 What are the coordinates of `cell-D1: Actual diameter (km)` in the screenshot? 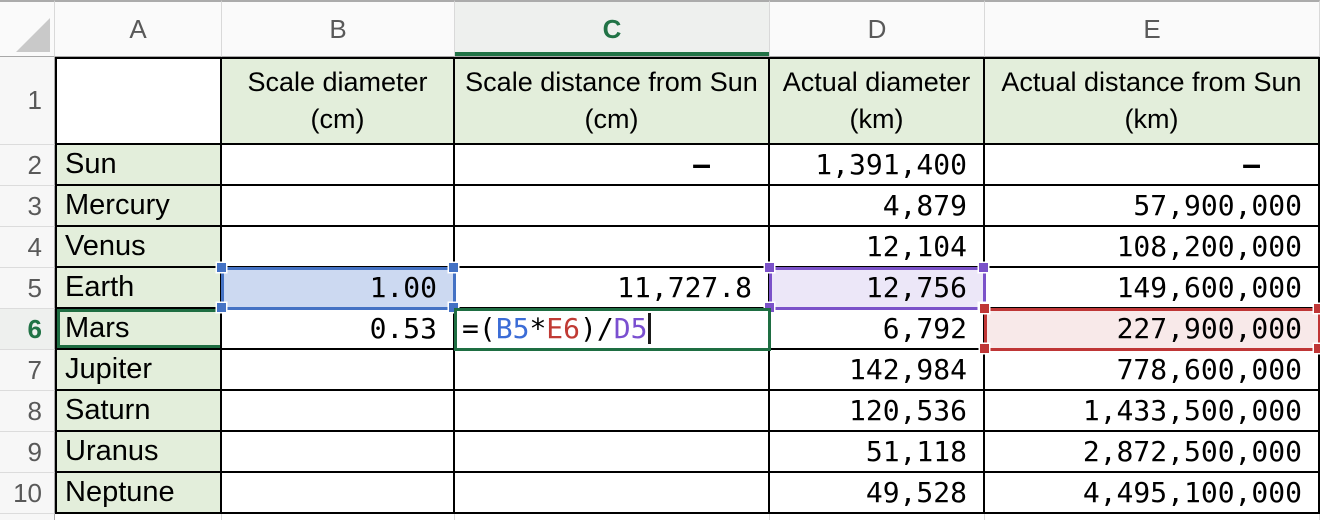 It's located at (877, 101).